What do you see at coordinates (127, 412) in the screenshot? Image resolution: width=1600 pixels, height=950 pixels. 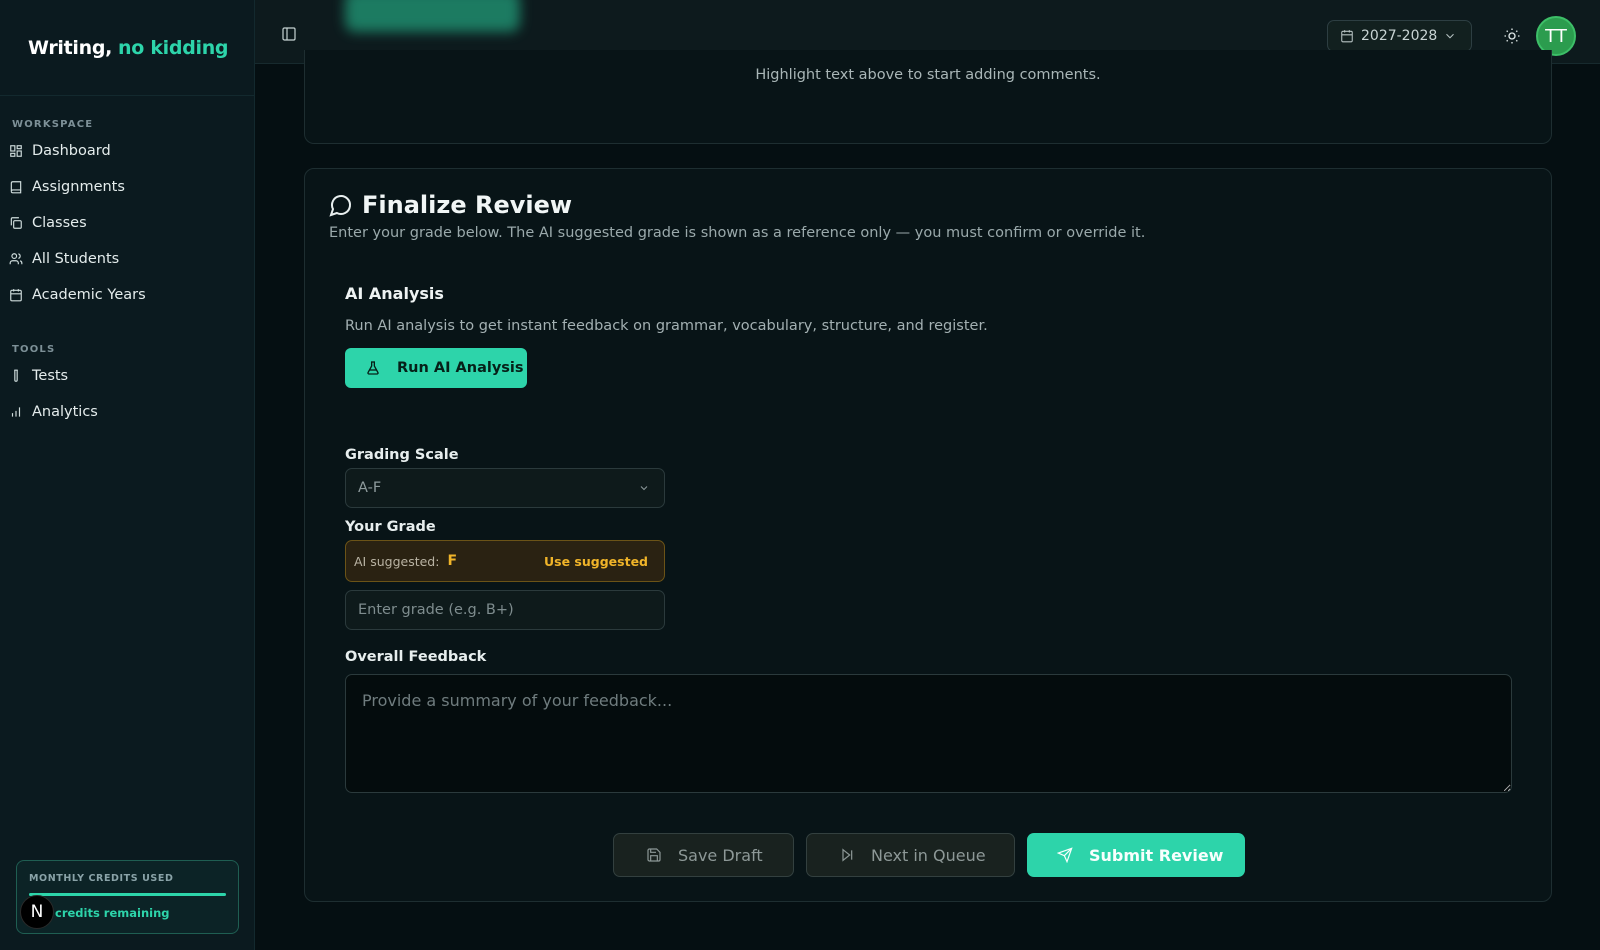 I see `sidebar-item-analytics: Analytics` at bounding box center [127, 412].